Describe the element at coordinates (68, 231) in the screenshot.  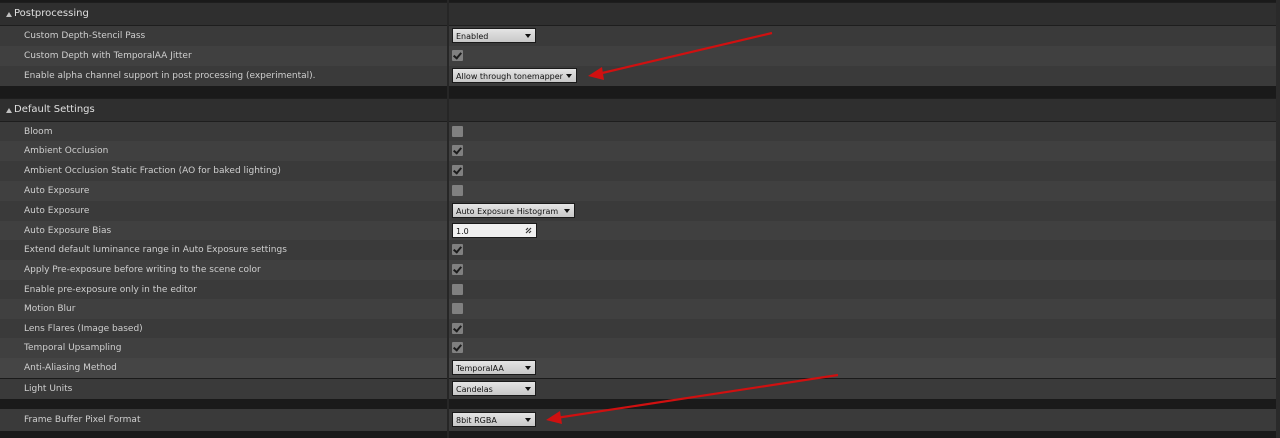
I see `property-label: Auto Exposure Bias` at that location.